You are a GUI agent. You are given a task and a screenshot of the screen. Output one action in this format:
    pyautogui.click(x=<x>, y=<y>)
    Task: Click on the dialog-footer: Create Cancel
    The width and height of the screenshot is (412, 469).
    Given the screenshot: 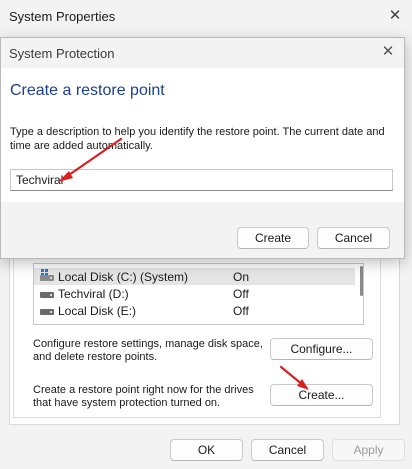 What is the action you would take?
    pyautogui.click(x=202, y=230)
    